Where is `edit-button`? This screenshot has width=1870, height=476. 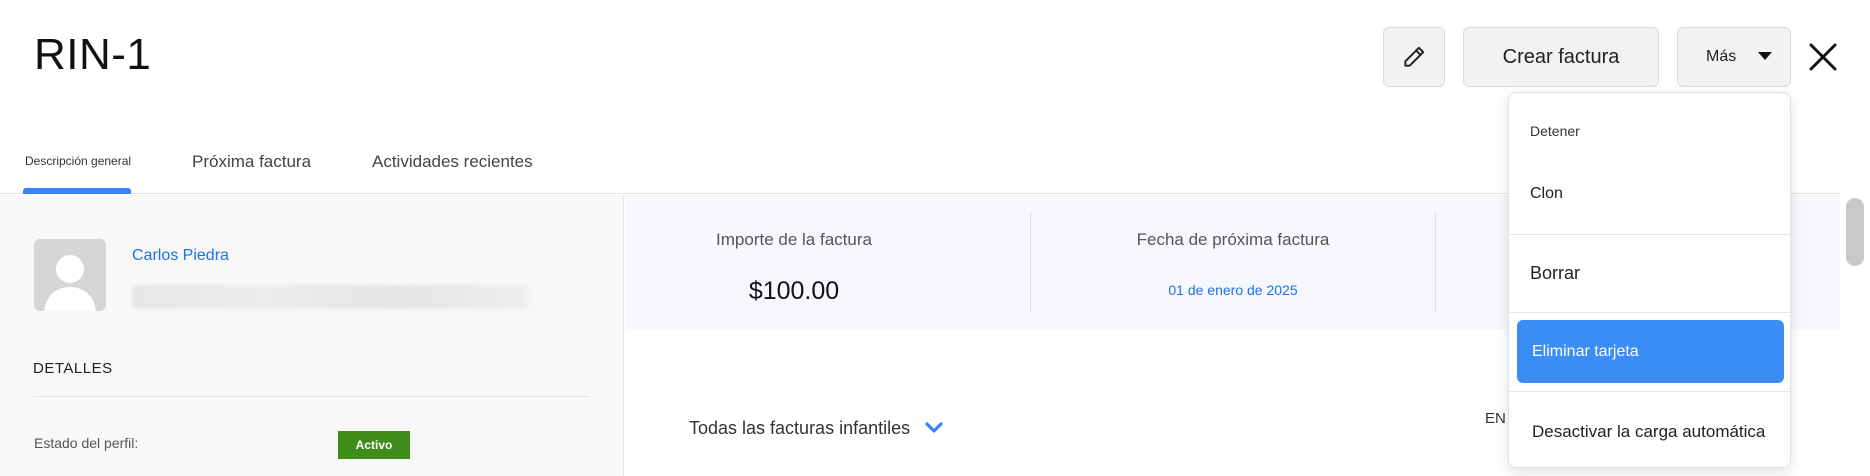 edit-button is located at coordinates (1414, 57).